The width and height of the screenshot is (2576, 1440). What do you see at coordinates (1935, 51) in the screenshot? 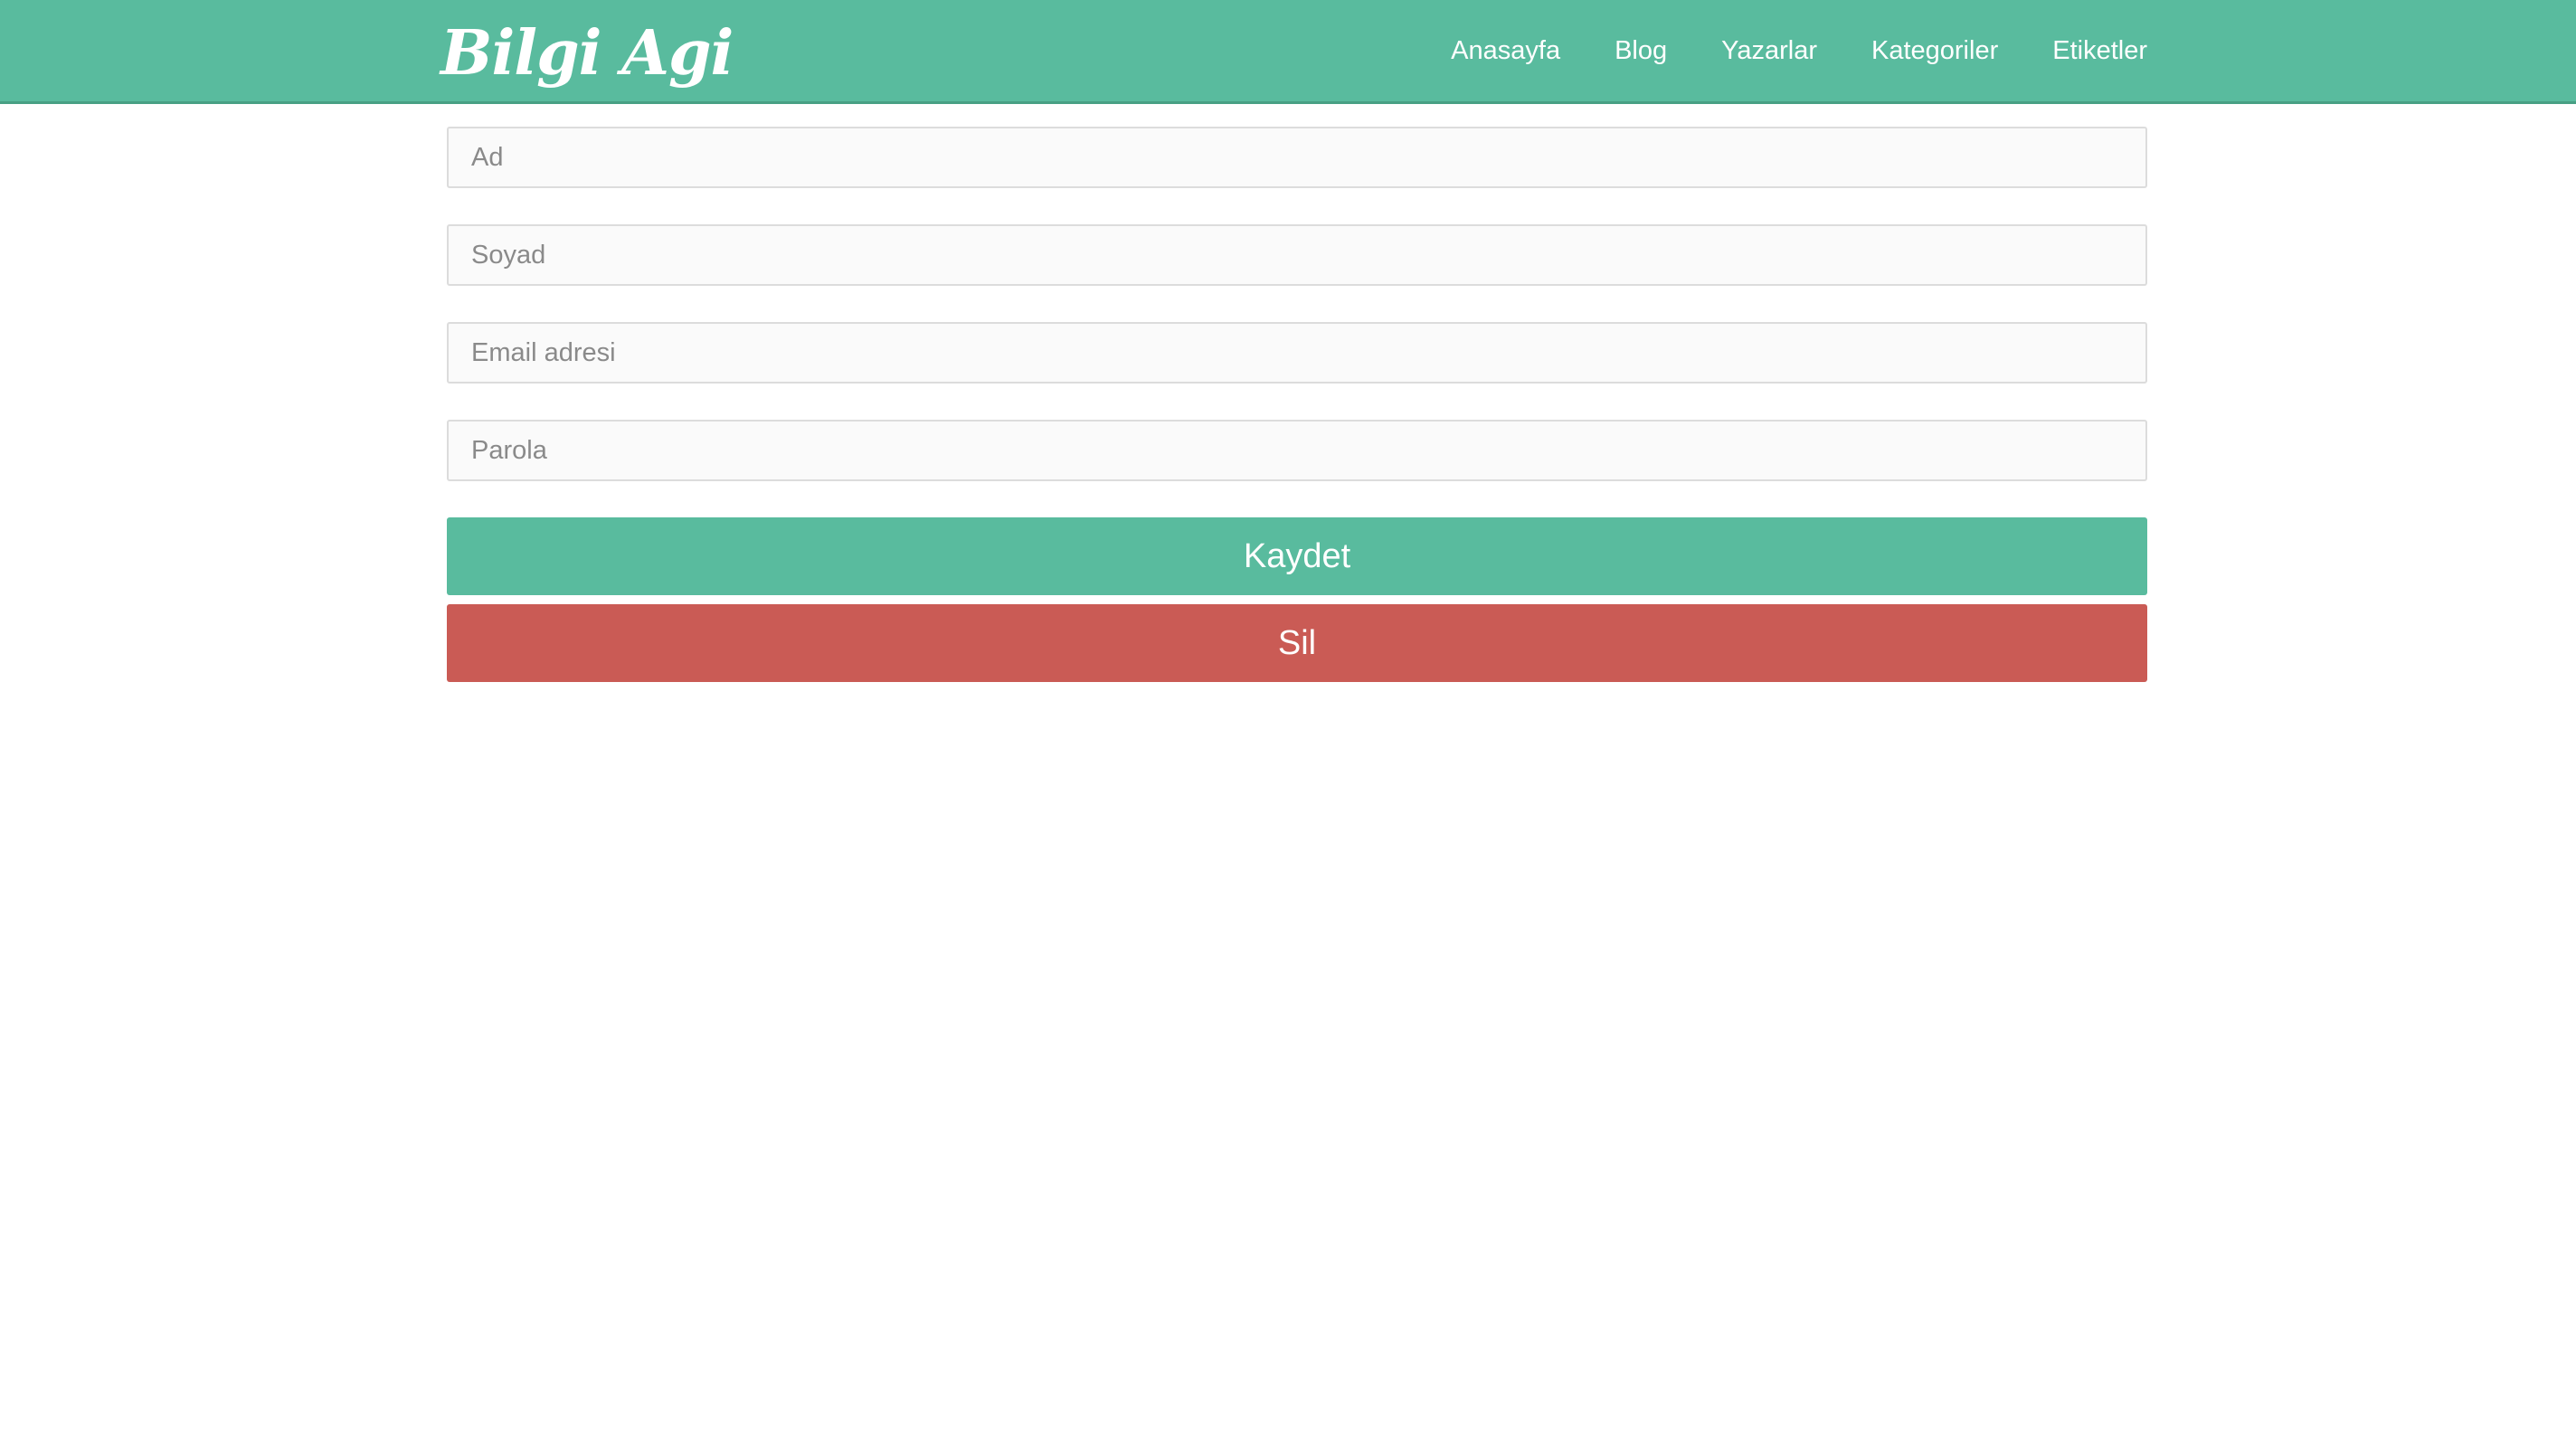
I see `nav-item-kategoriler: Kategoriler` at bounding box center [1935, 51].